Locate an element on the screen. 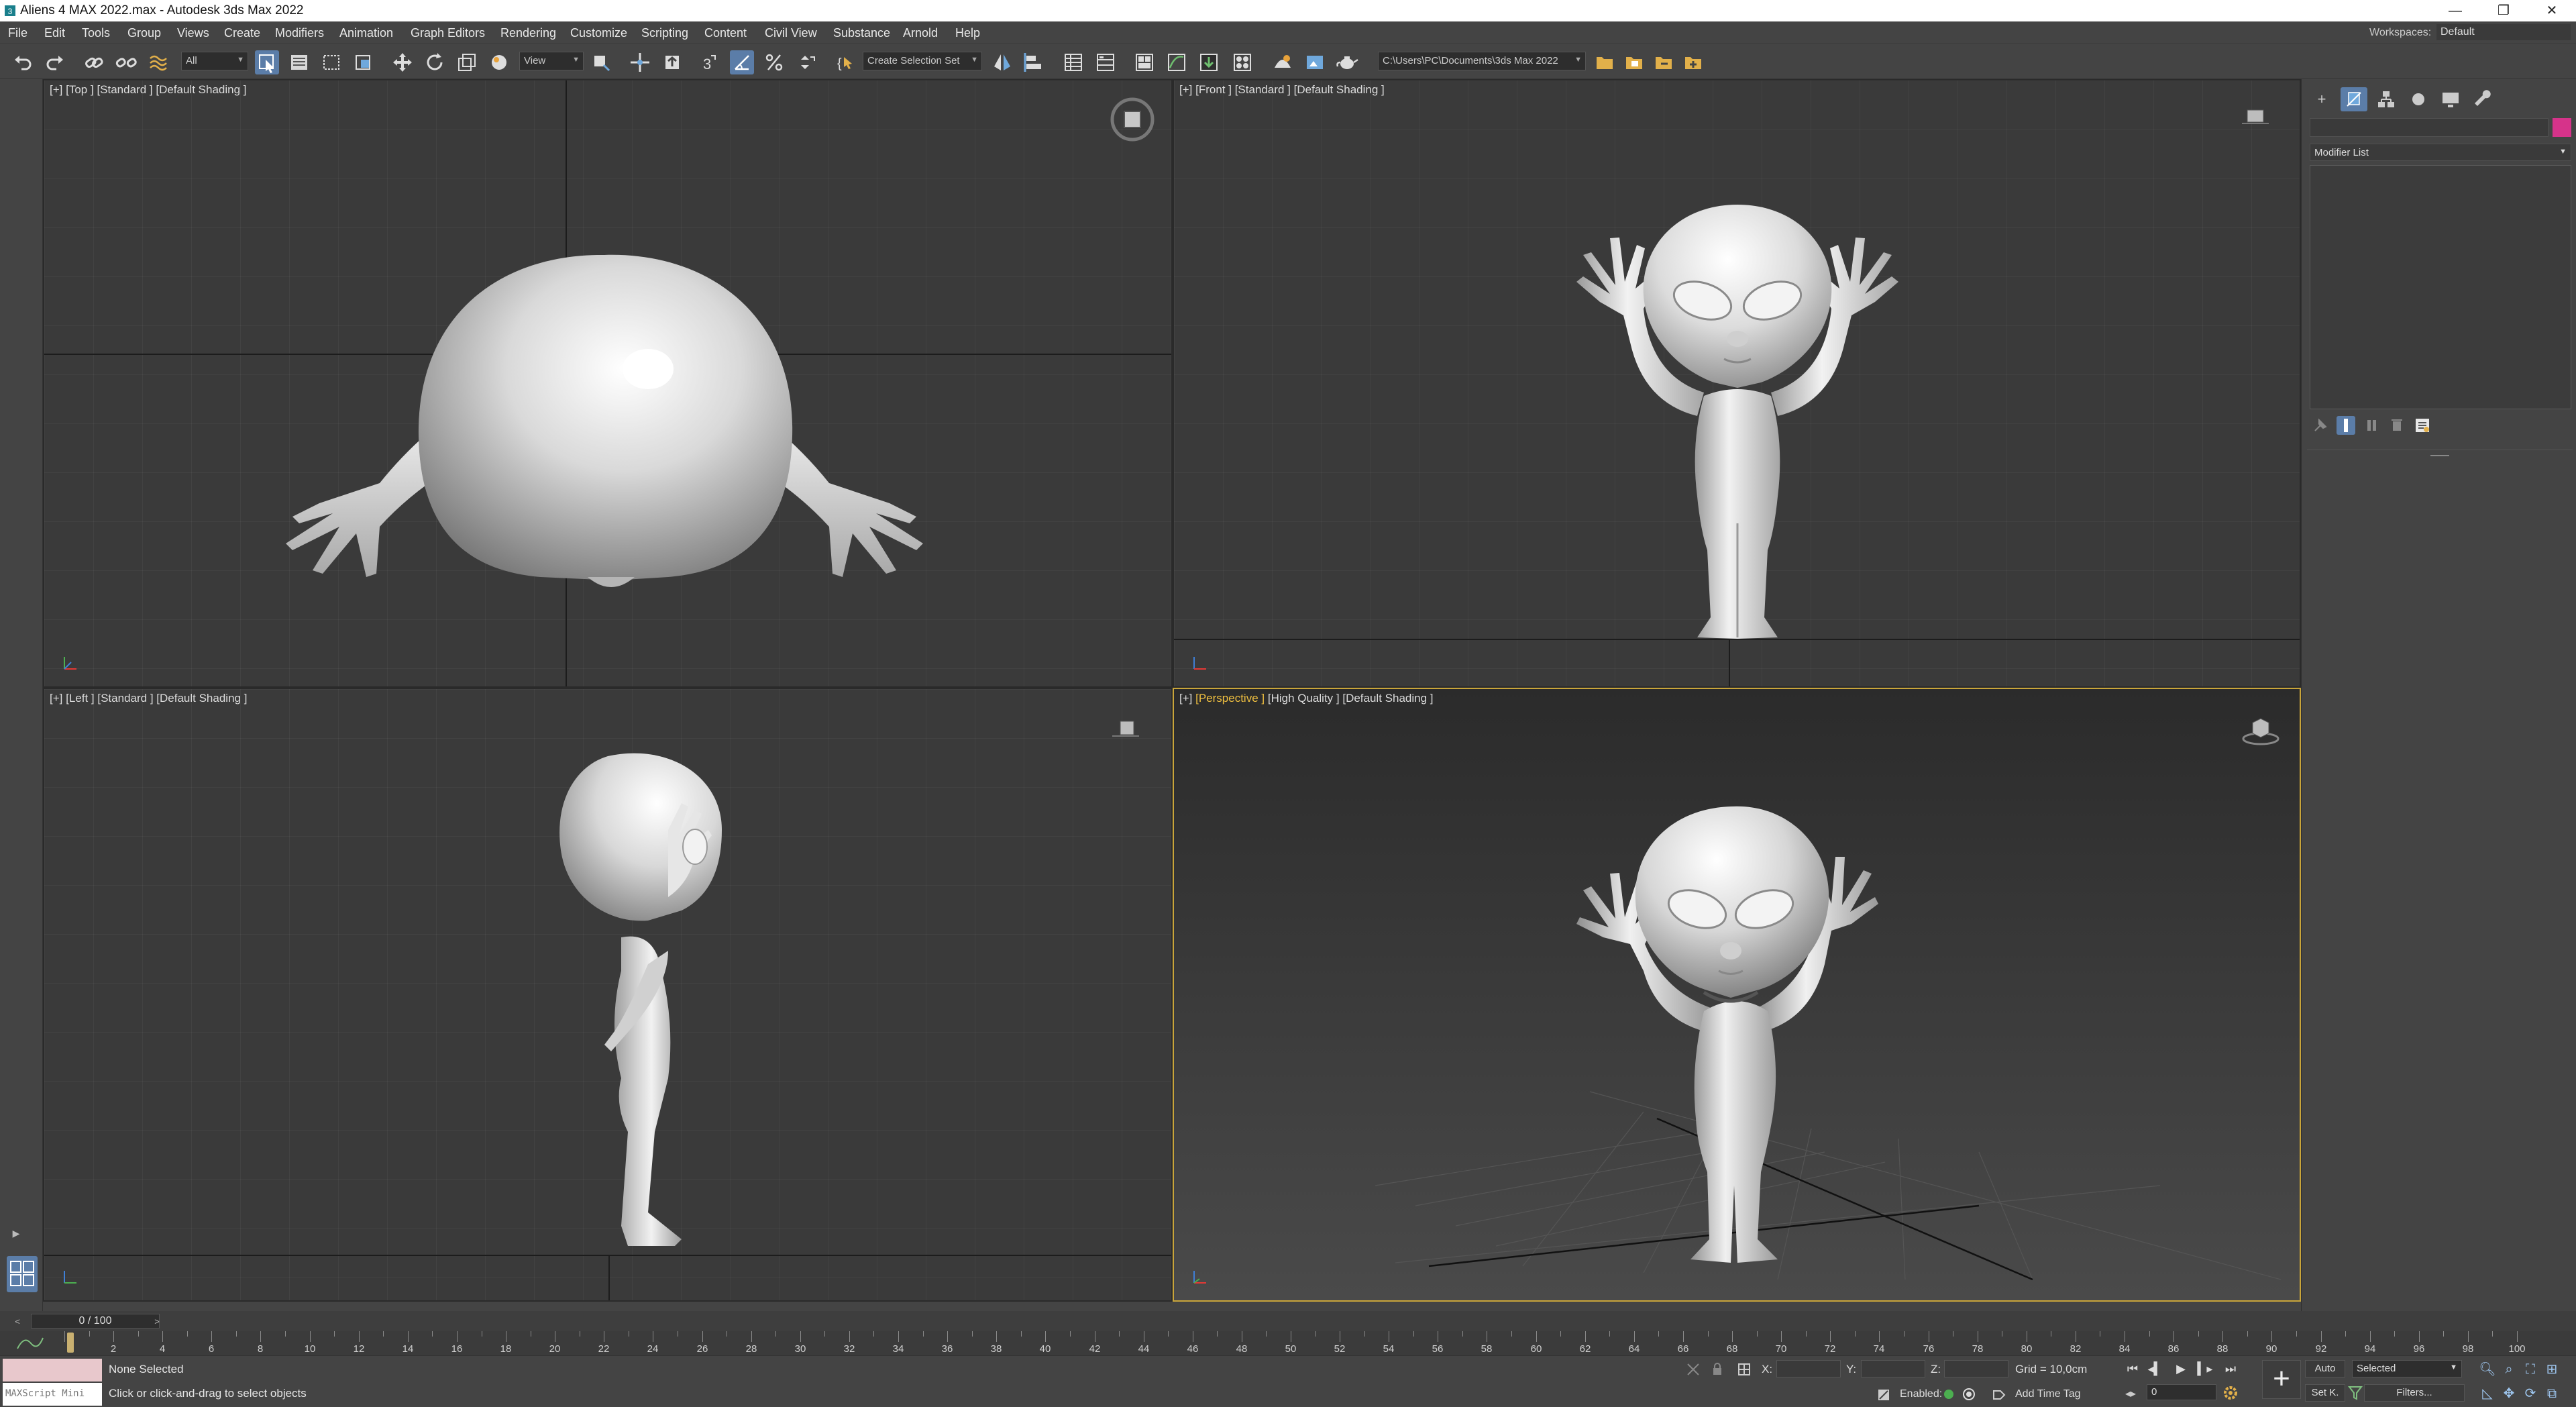  project-folder-button is located at coordinates (1634, 62).